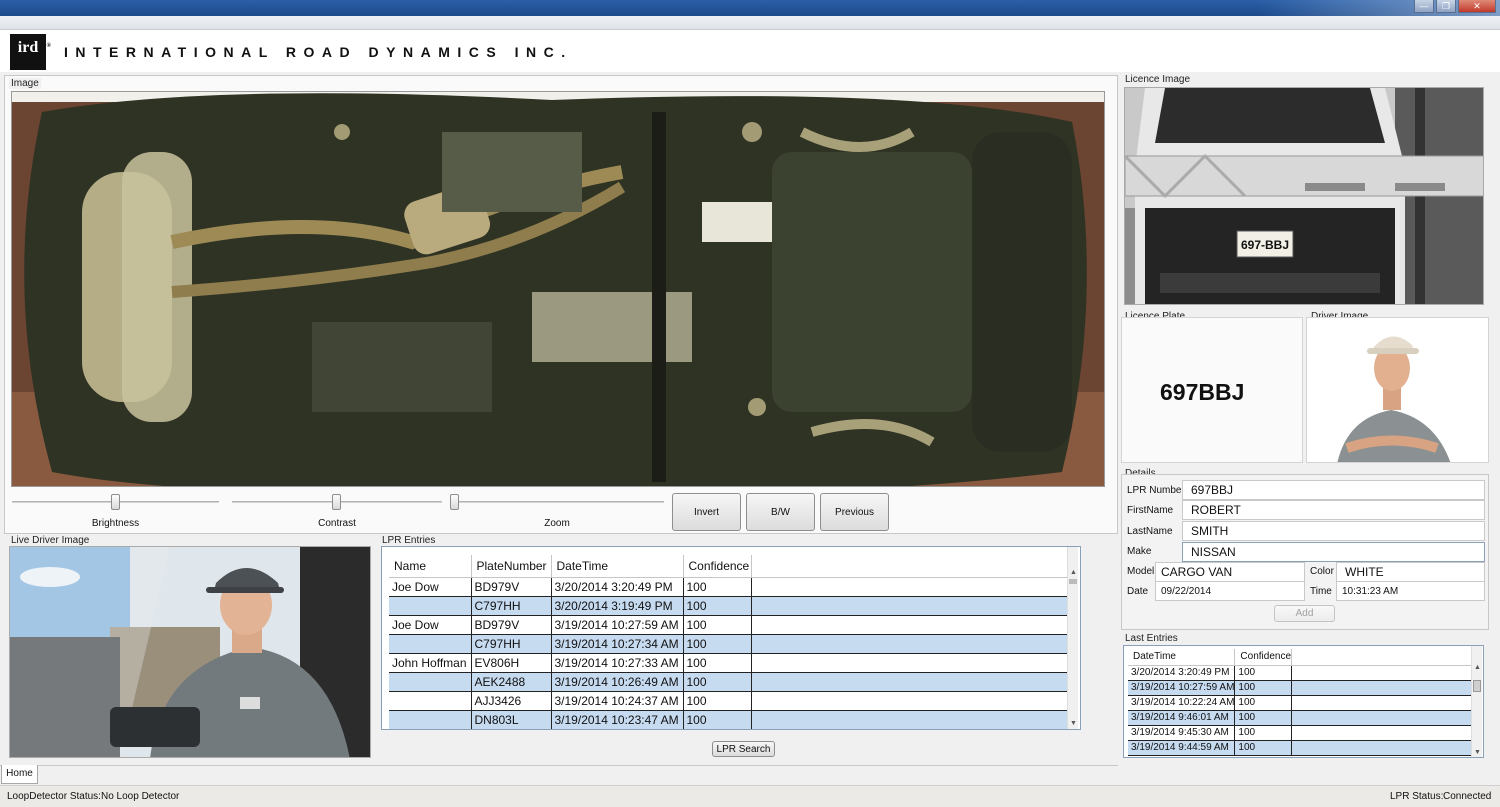 This screenshot has width=1500, height=807. What do you see at coordinates (1397, 390) in the screenshot?
I see `driver-image` at bounding box center [1397, 390].